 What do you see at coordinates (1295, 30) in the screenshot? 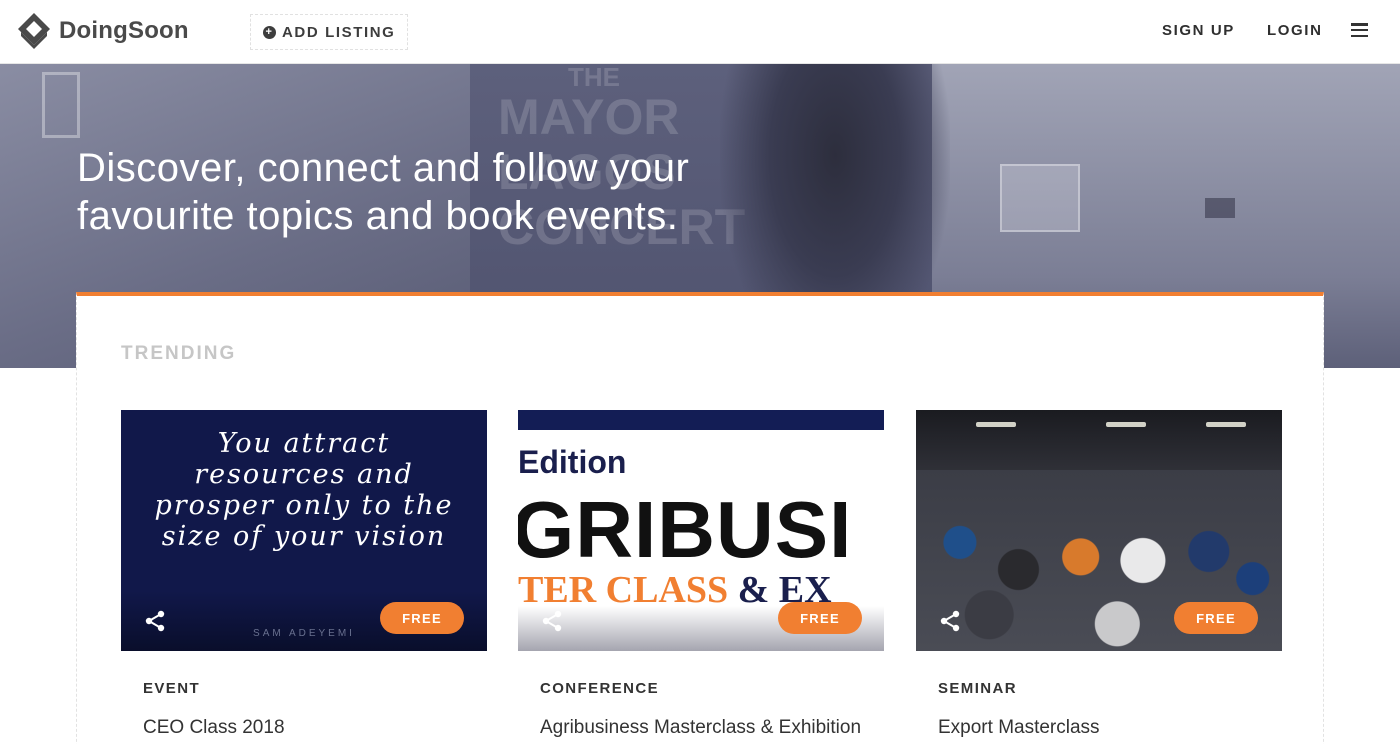
I see `login-link: LOGIN` at bounding box center [1295, 30].